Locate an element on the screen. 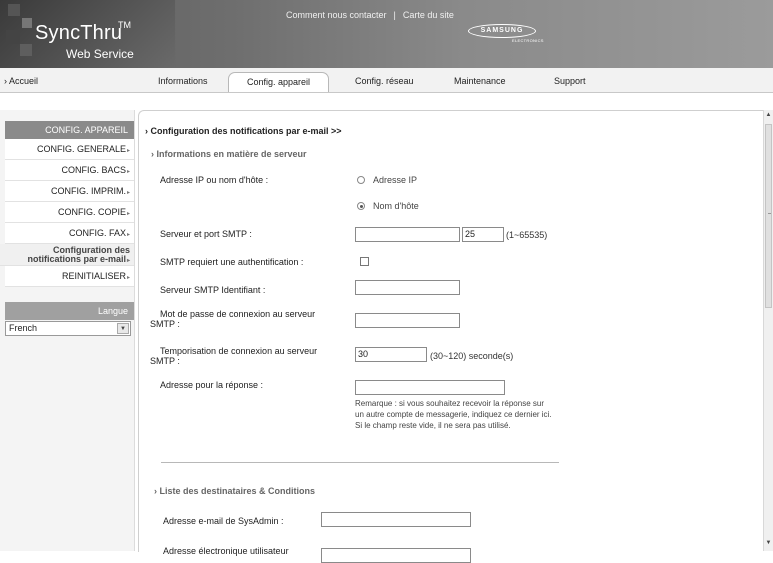  sysadmin-email-input is located at coordinates (396, 519).